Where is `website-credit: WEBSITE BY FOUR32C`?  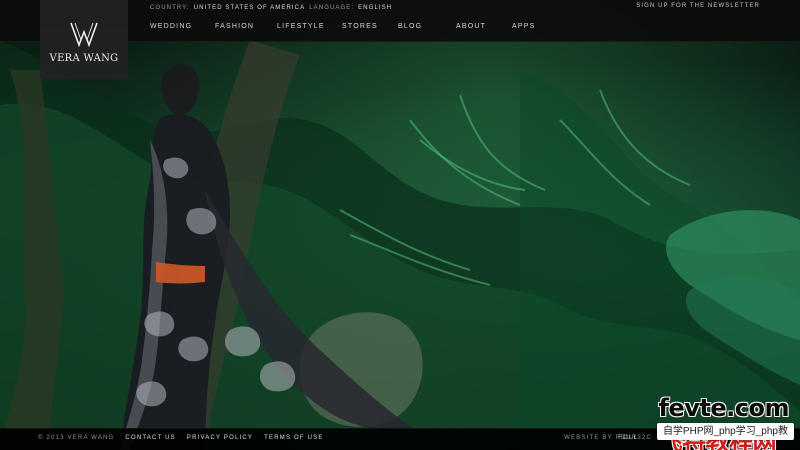
website-credit: WEBSITE BY FOUR32C is located at coordinates (608, 438).